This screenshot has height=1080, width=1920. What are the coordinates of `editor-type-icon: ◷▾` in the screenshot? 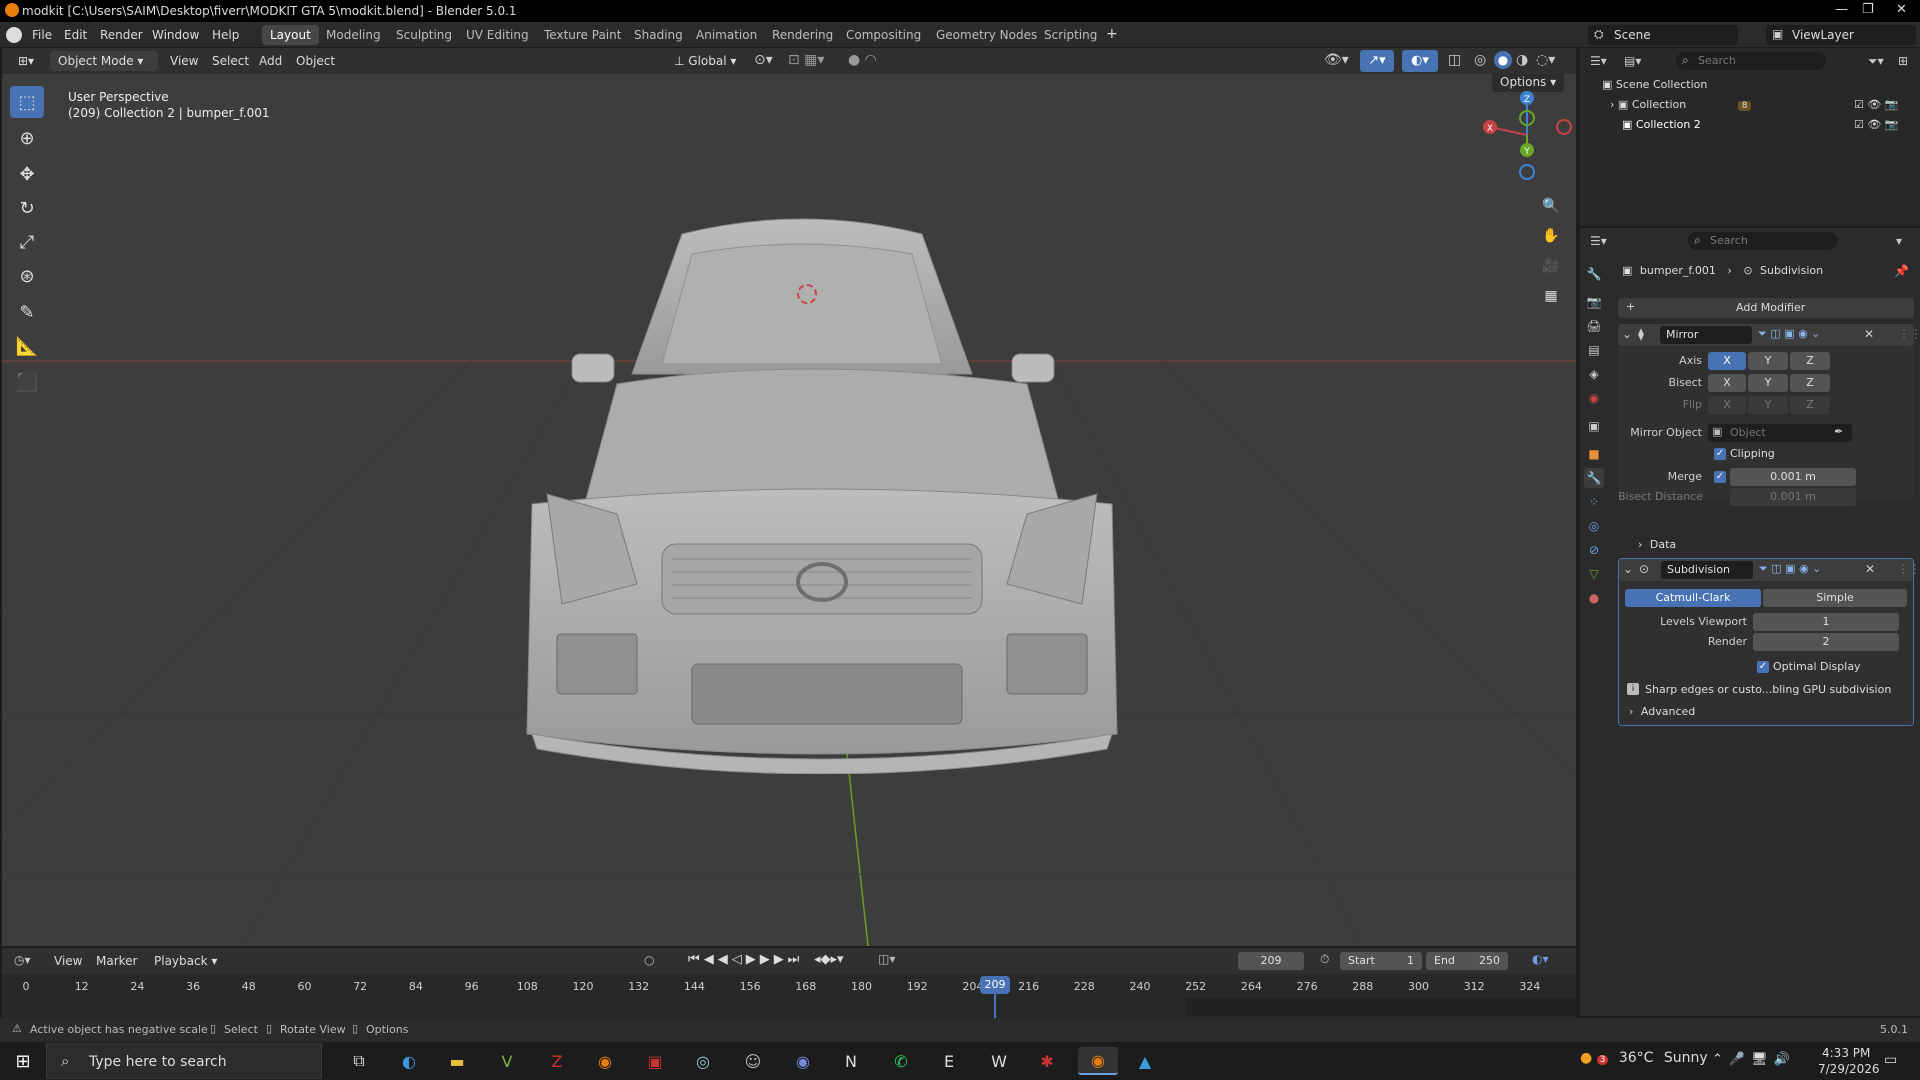 It's located at (22, 960).